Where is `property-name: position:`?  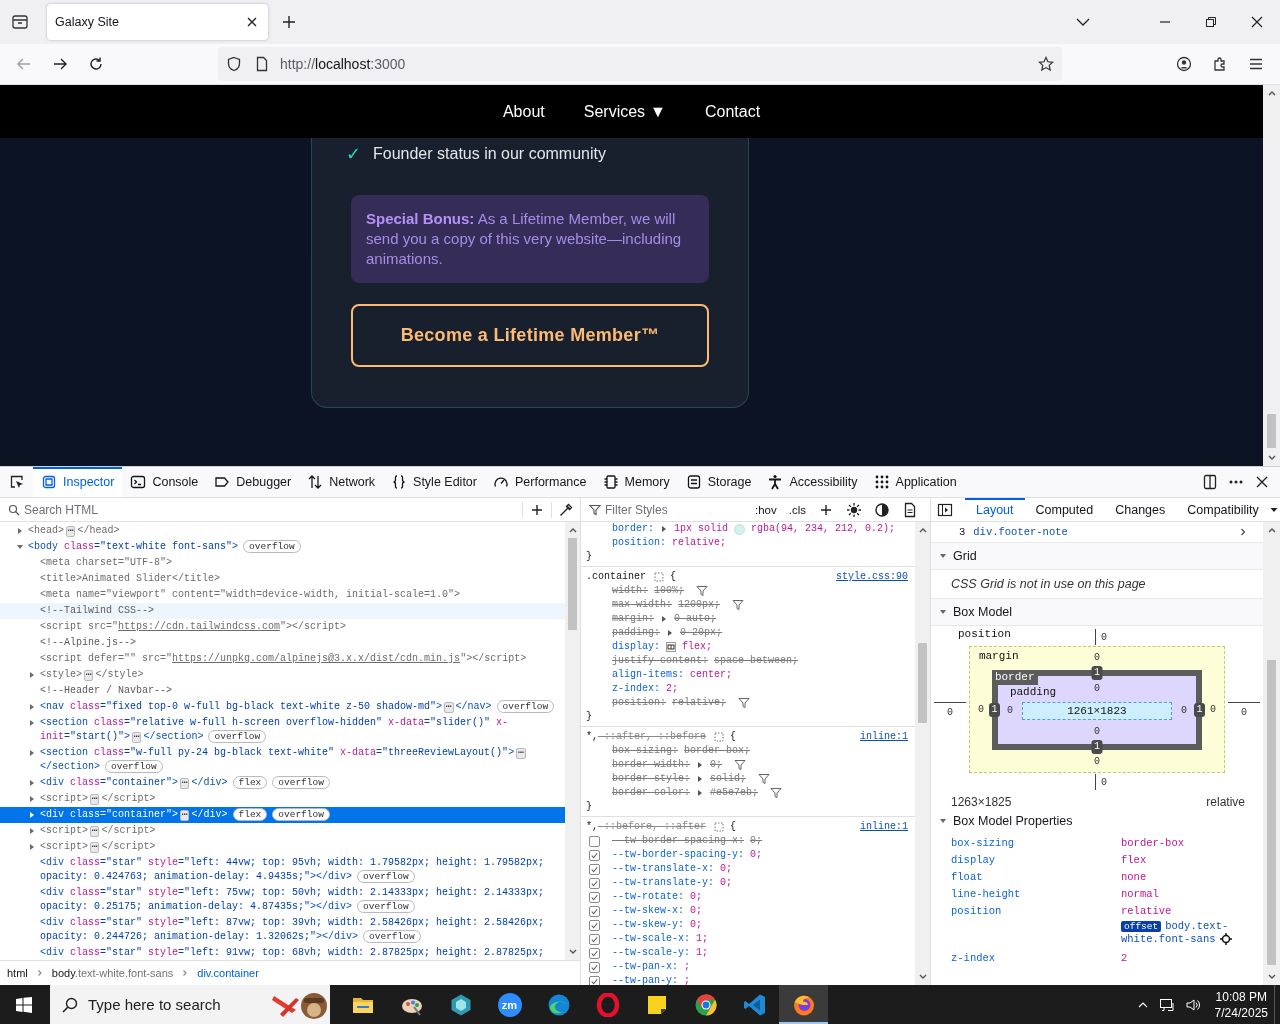
property-name: position: is located at coordinates (639, 543).